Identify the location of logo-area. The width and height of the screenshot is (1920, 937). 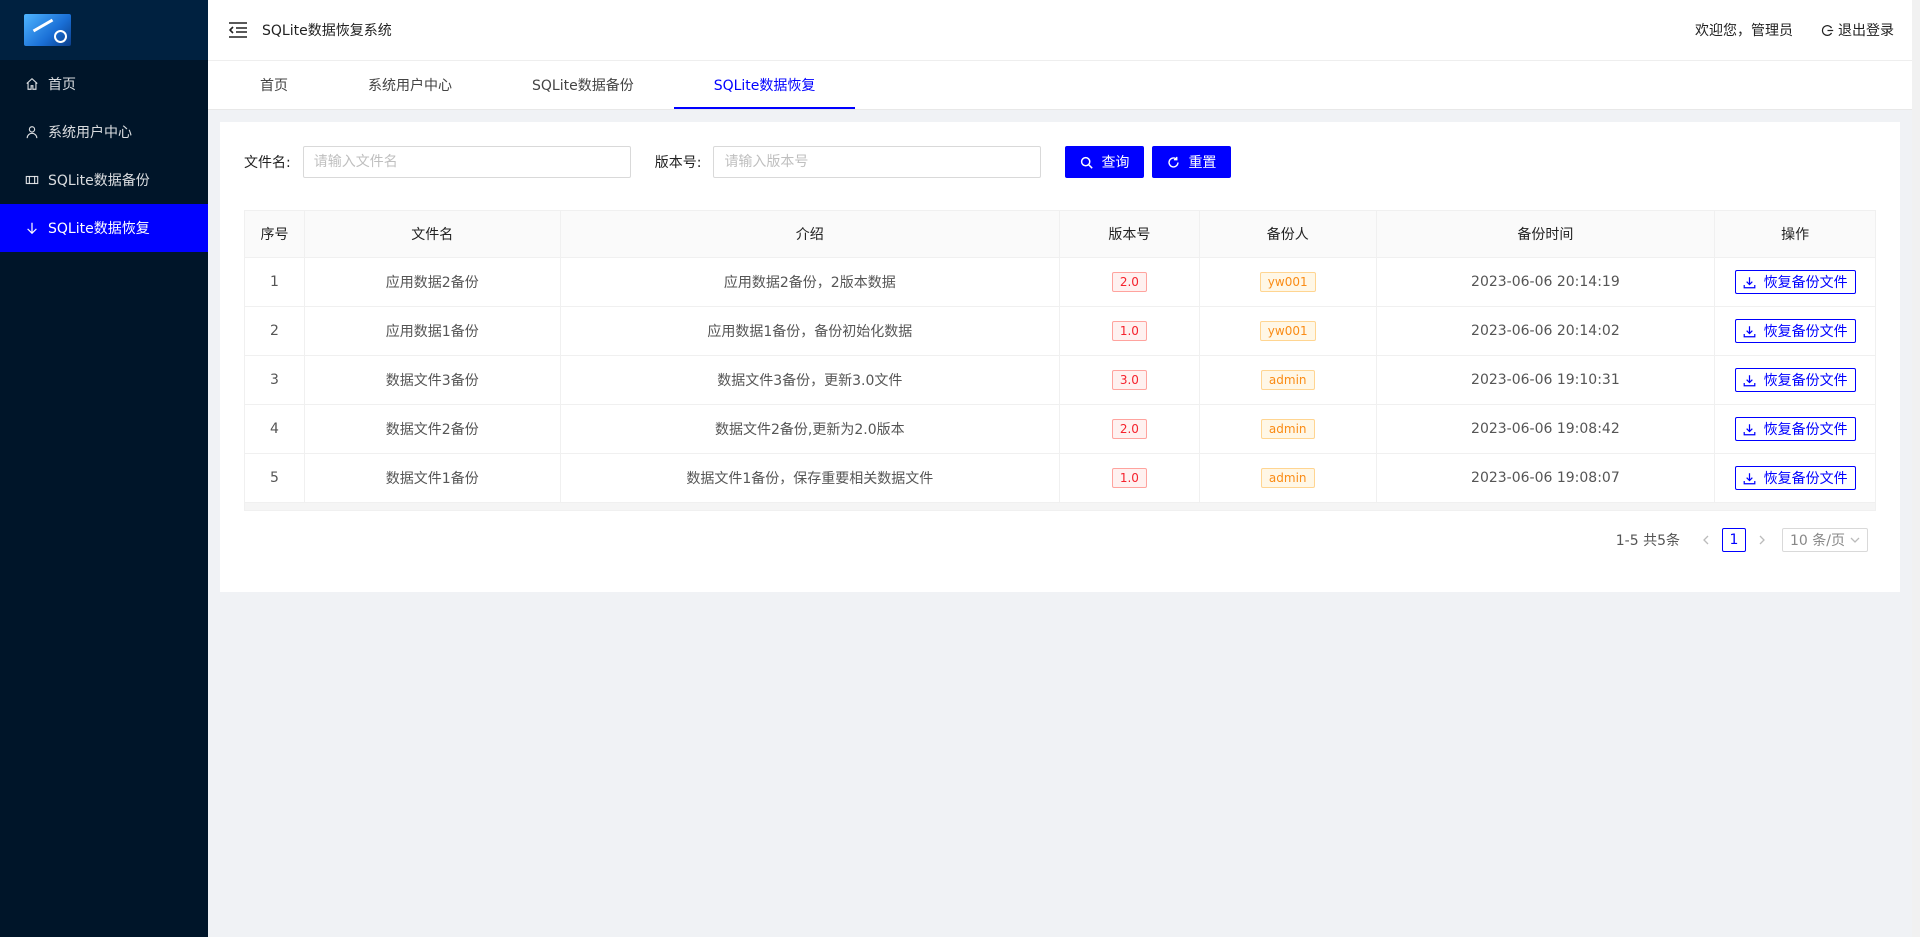
(104, 30).